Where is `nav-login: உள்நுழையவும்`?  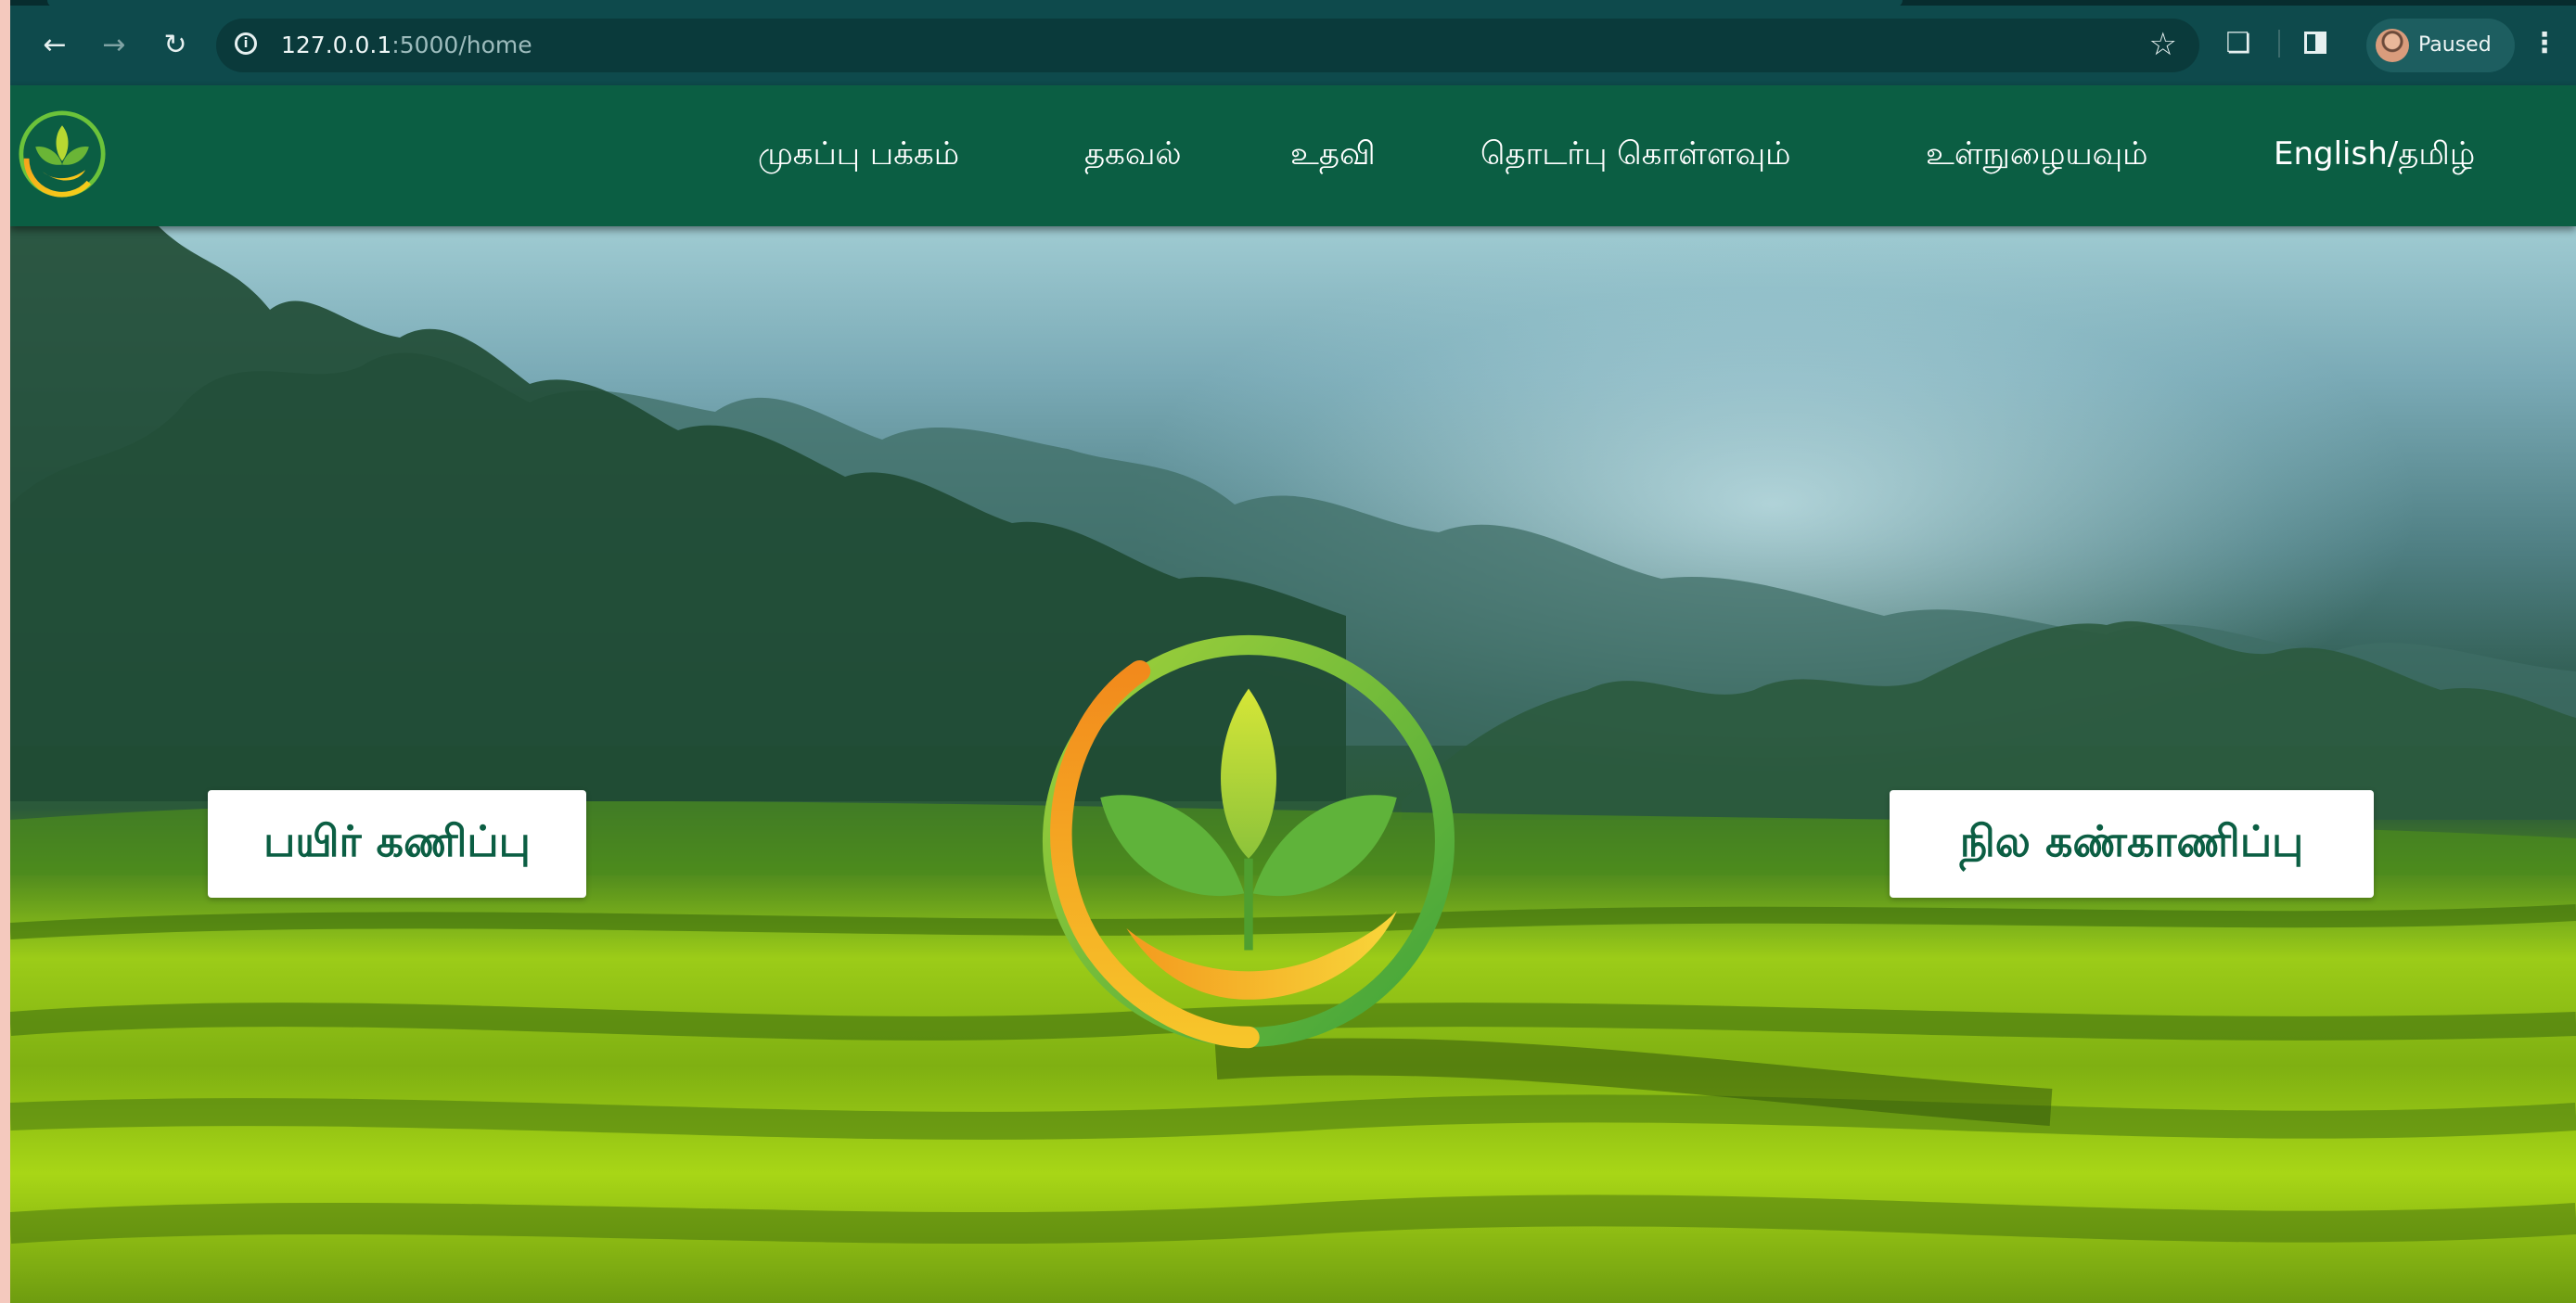 nav-login: உள்நுழையவும் is located at coordinates (2037, 154).